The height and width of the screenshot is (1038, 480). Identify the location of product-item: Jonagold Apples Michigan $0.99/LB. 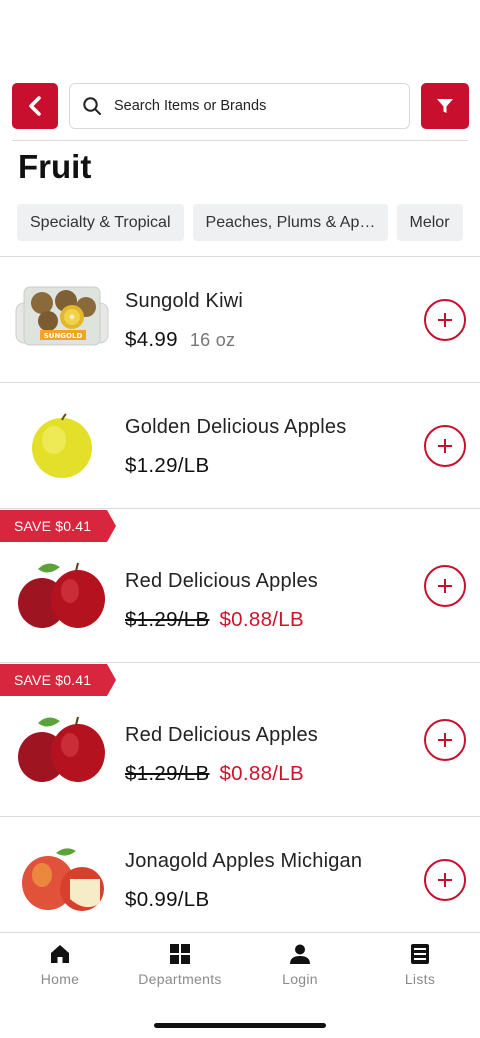
(240, 874).